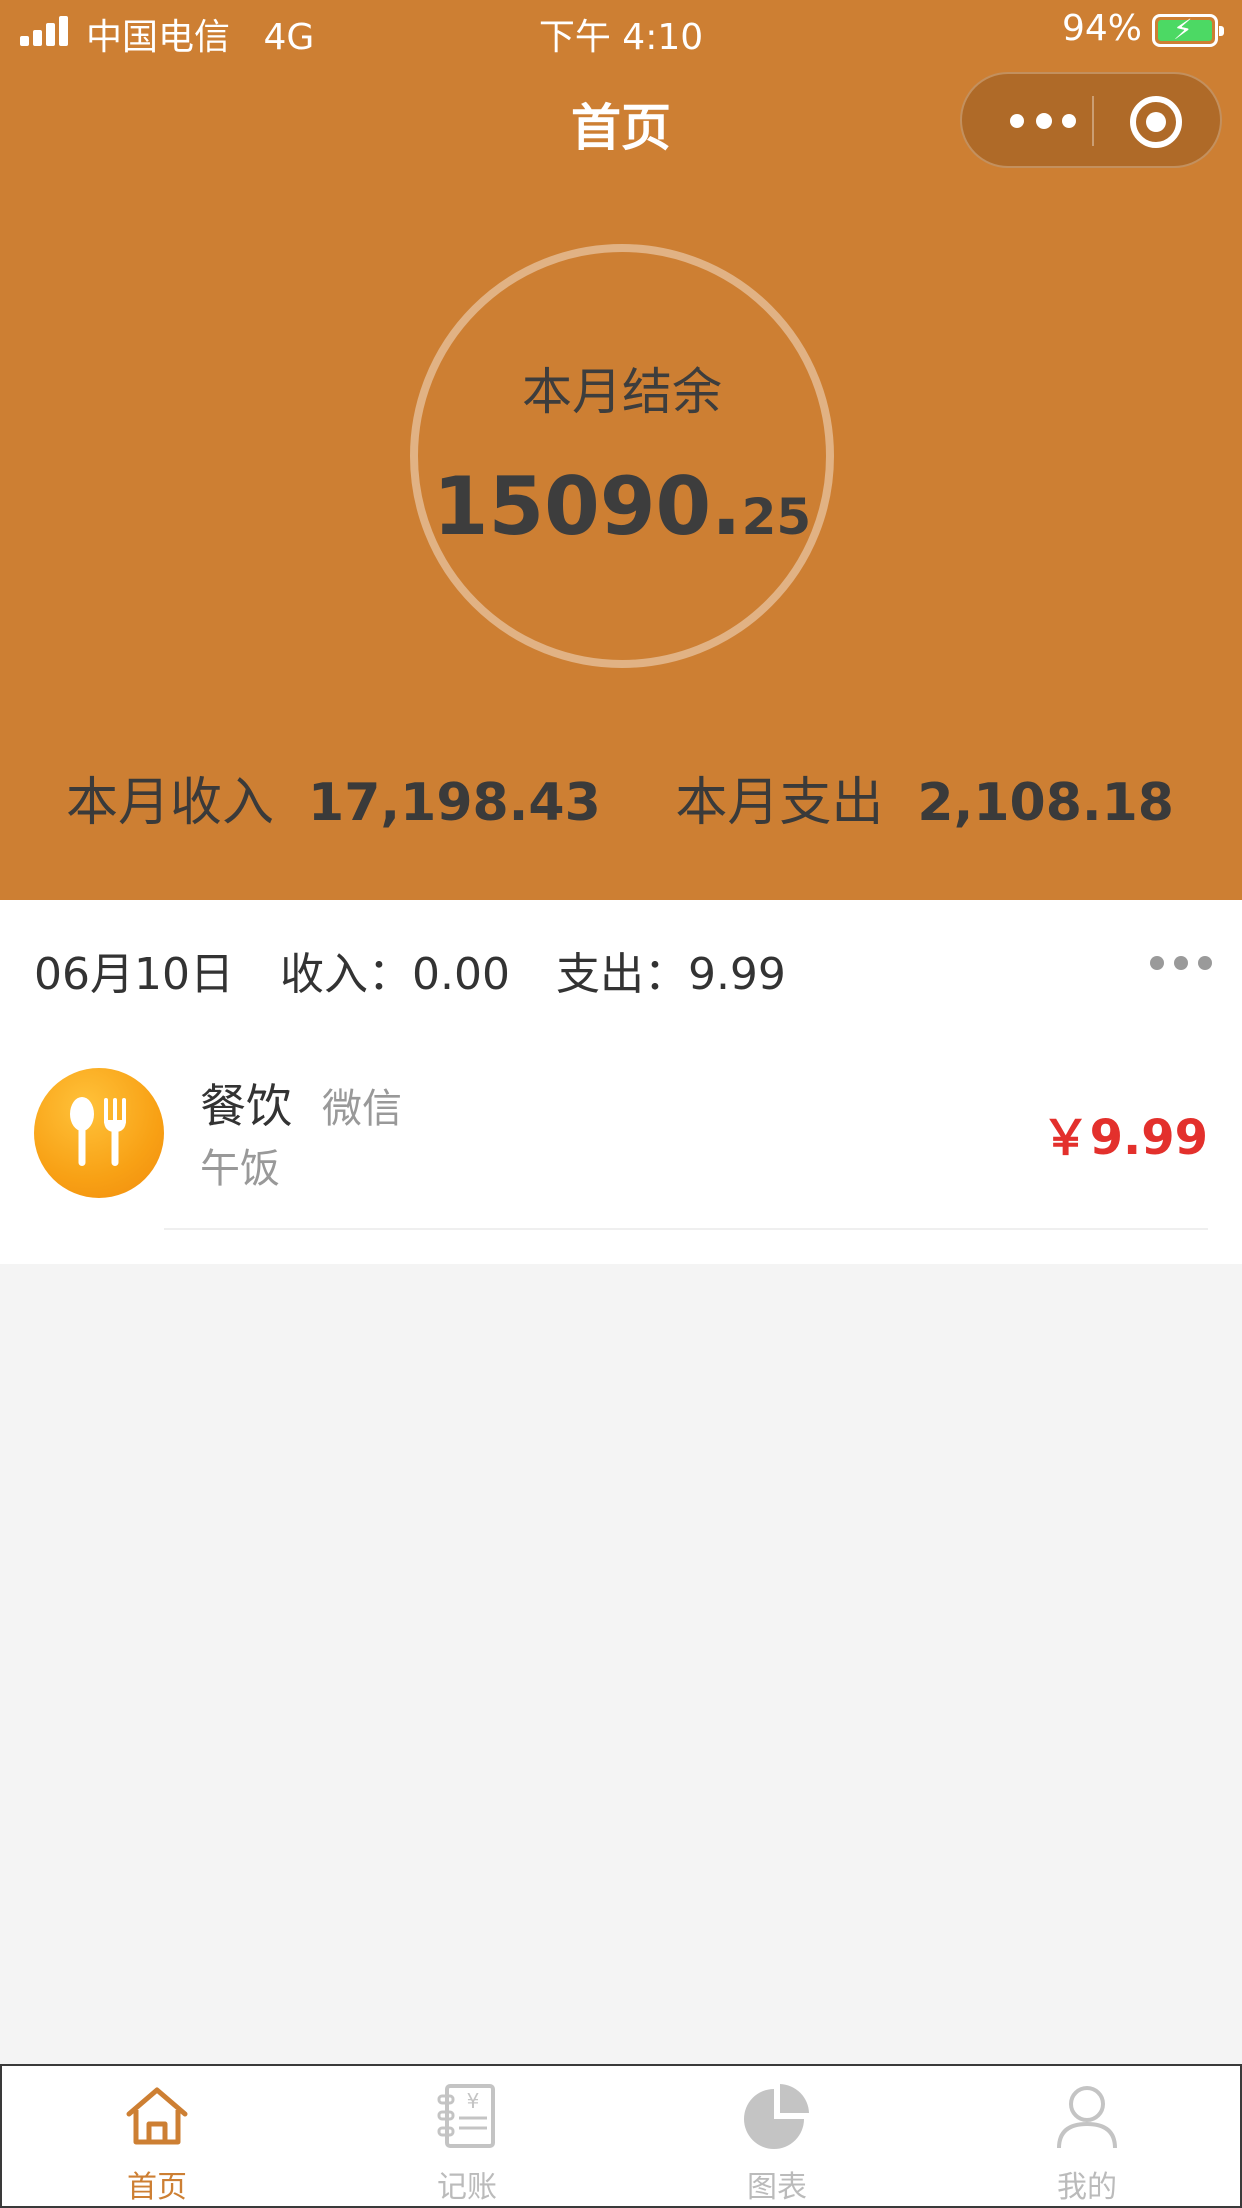 The width and height of the screenshot is (1242, 2208). I want to click on pie-chart-icon, so click(776, 2116).